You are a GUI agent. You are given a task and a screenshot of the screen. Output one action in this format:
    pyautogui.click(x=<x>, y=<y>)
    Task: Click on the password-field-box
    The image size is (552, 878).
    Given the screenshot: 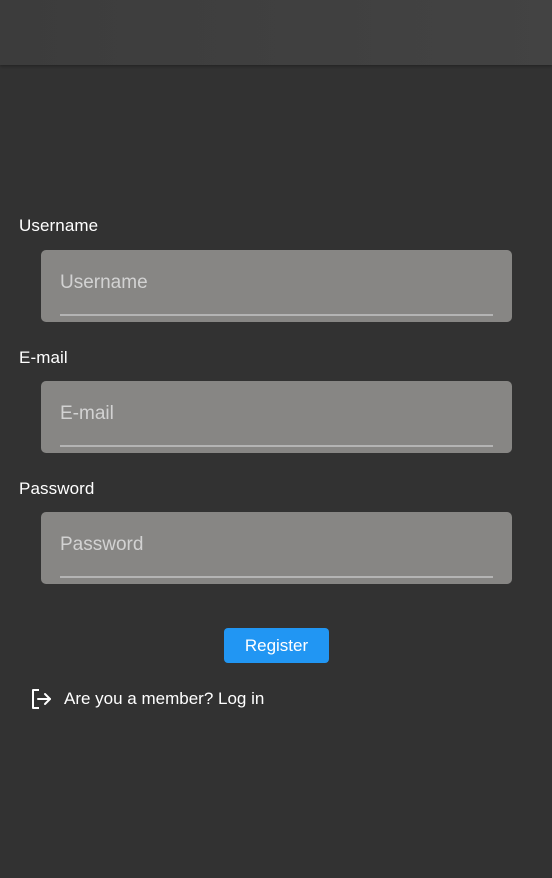 What is the action you would take?
    pyautogui.click(x=276, y=548)
    